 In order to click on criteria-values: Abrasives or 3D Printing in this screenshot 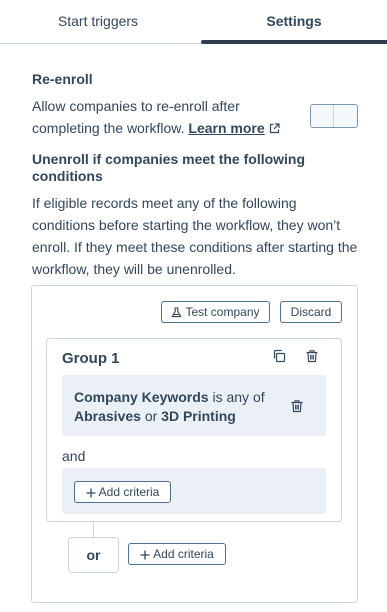, I will do `click(155, 416)`.